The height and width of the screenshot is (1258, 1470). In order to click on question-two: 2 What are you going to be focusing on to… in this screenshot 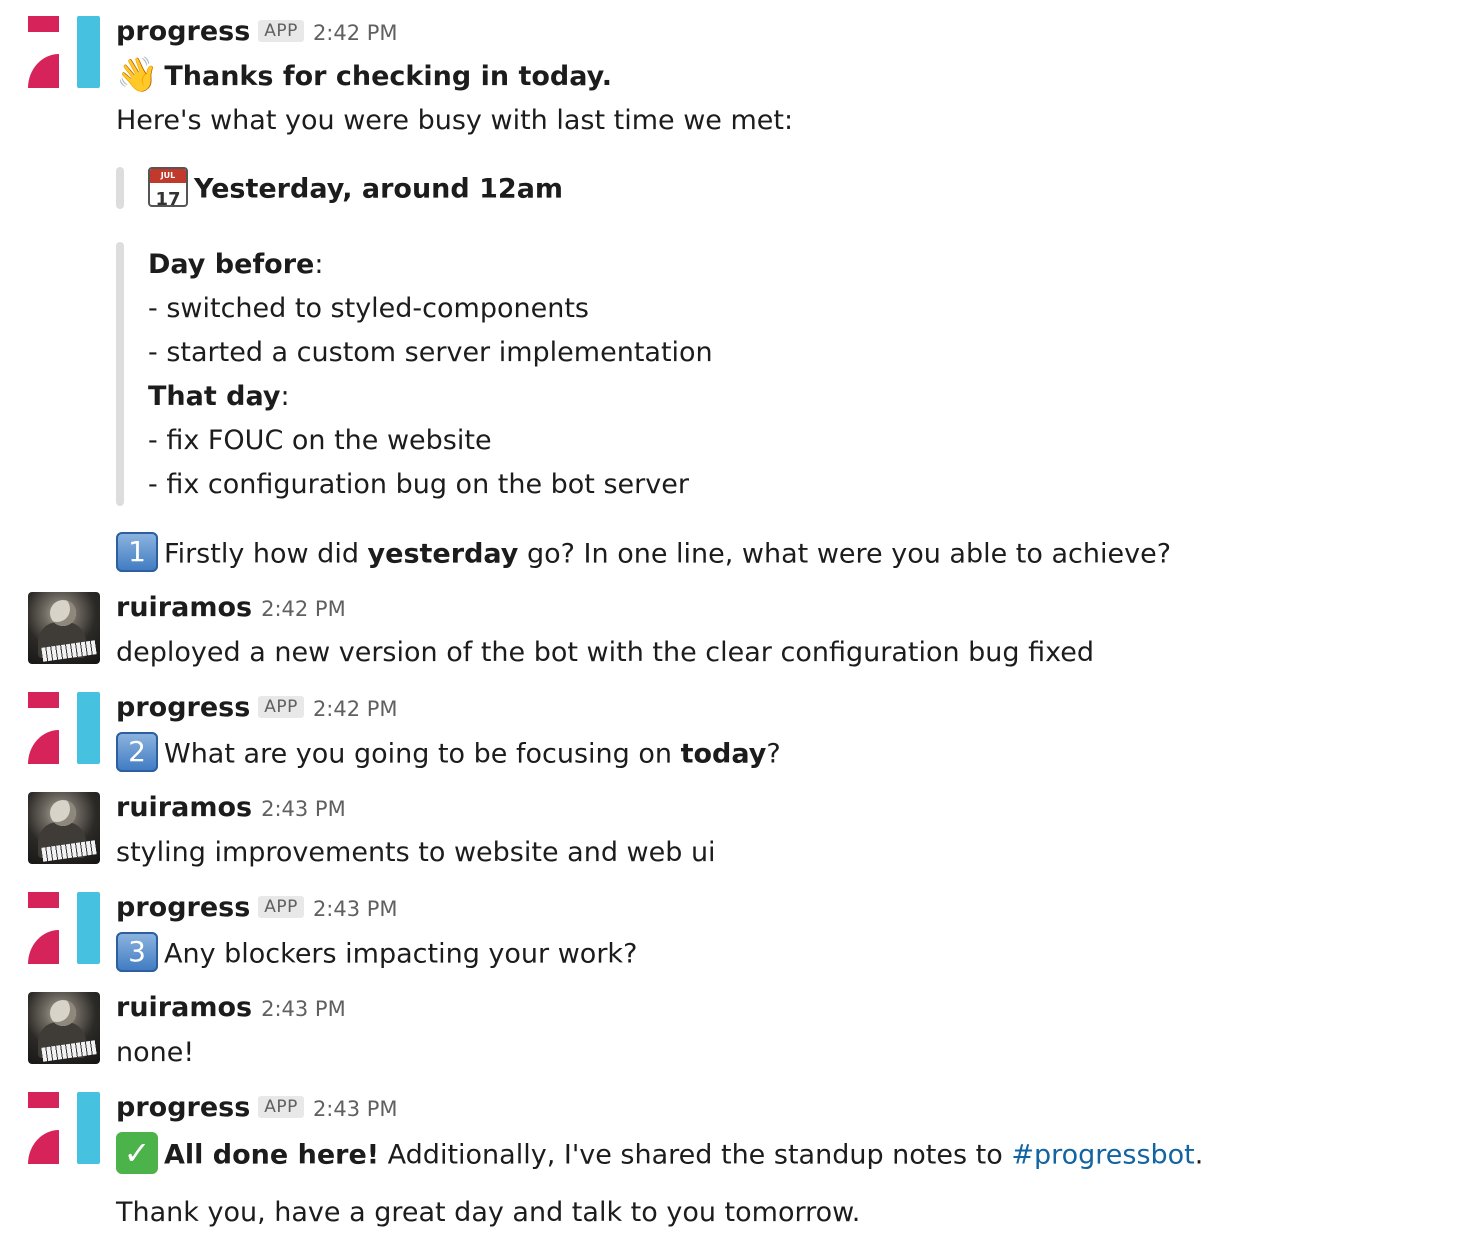, I will do `click(448, 753)`.